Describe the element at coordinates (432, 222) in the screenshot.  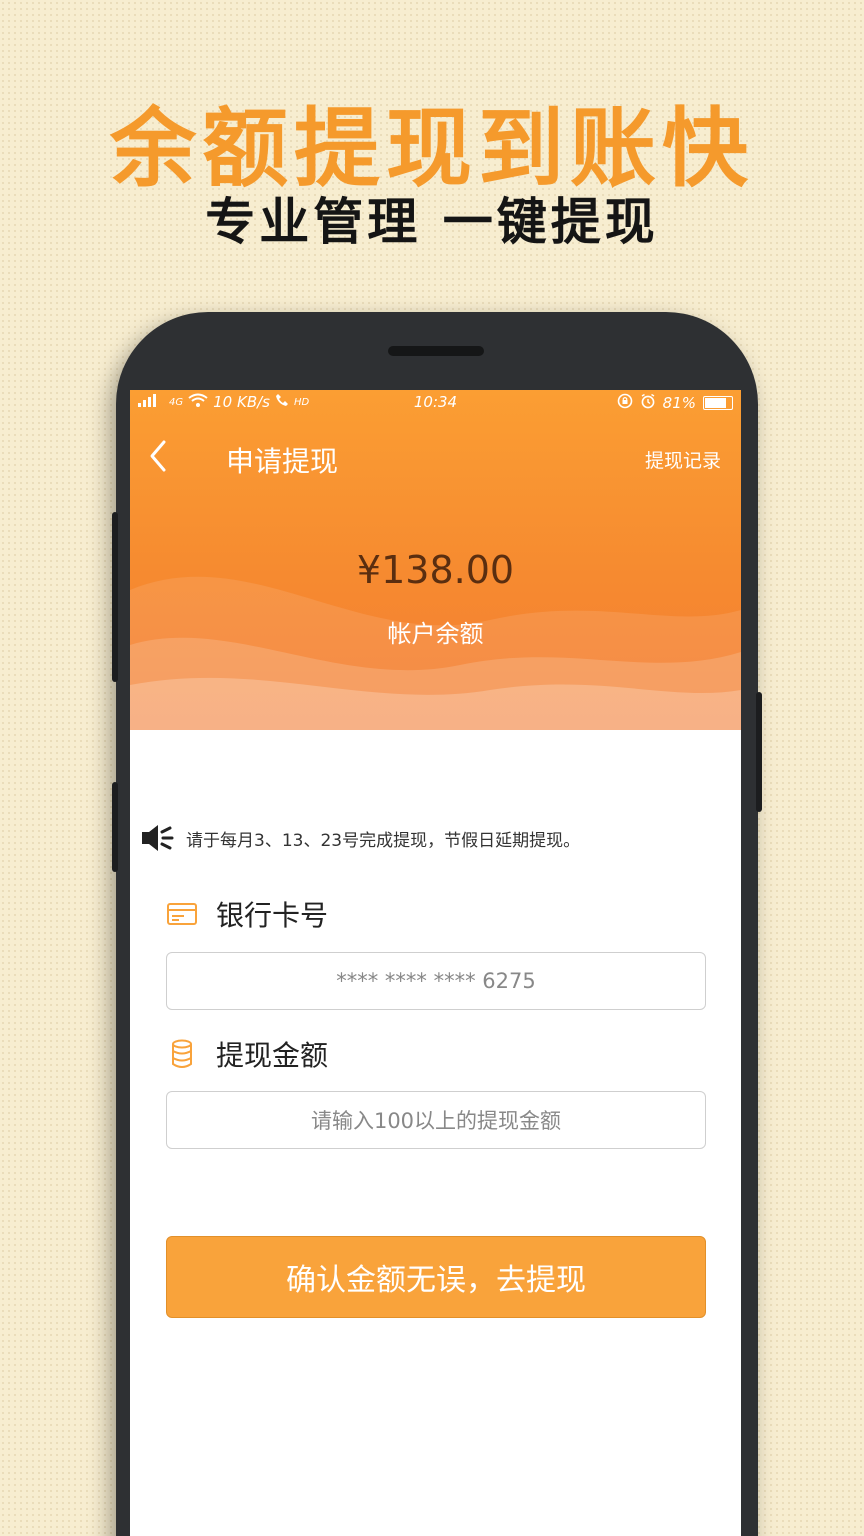
I see `banner-subline: 专业管理 一键提现` at that location.